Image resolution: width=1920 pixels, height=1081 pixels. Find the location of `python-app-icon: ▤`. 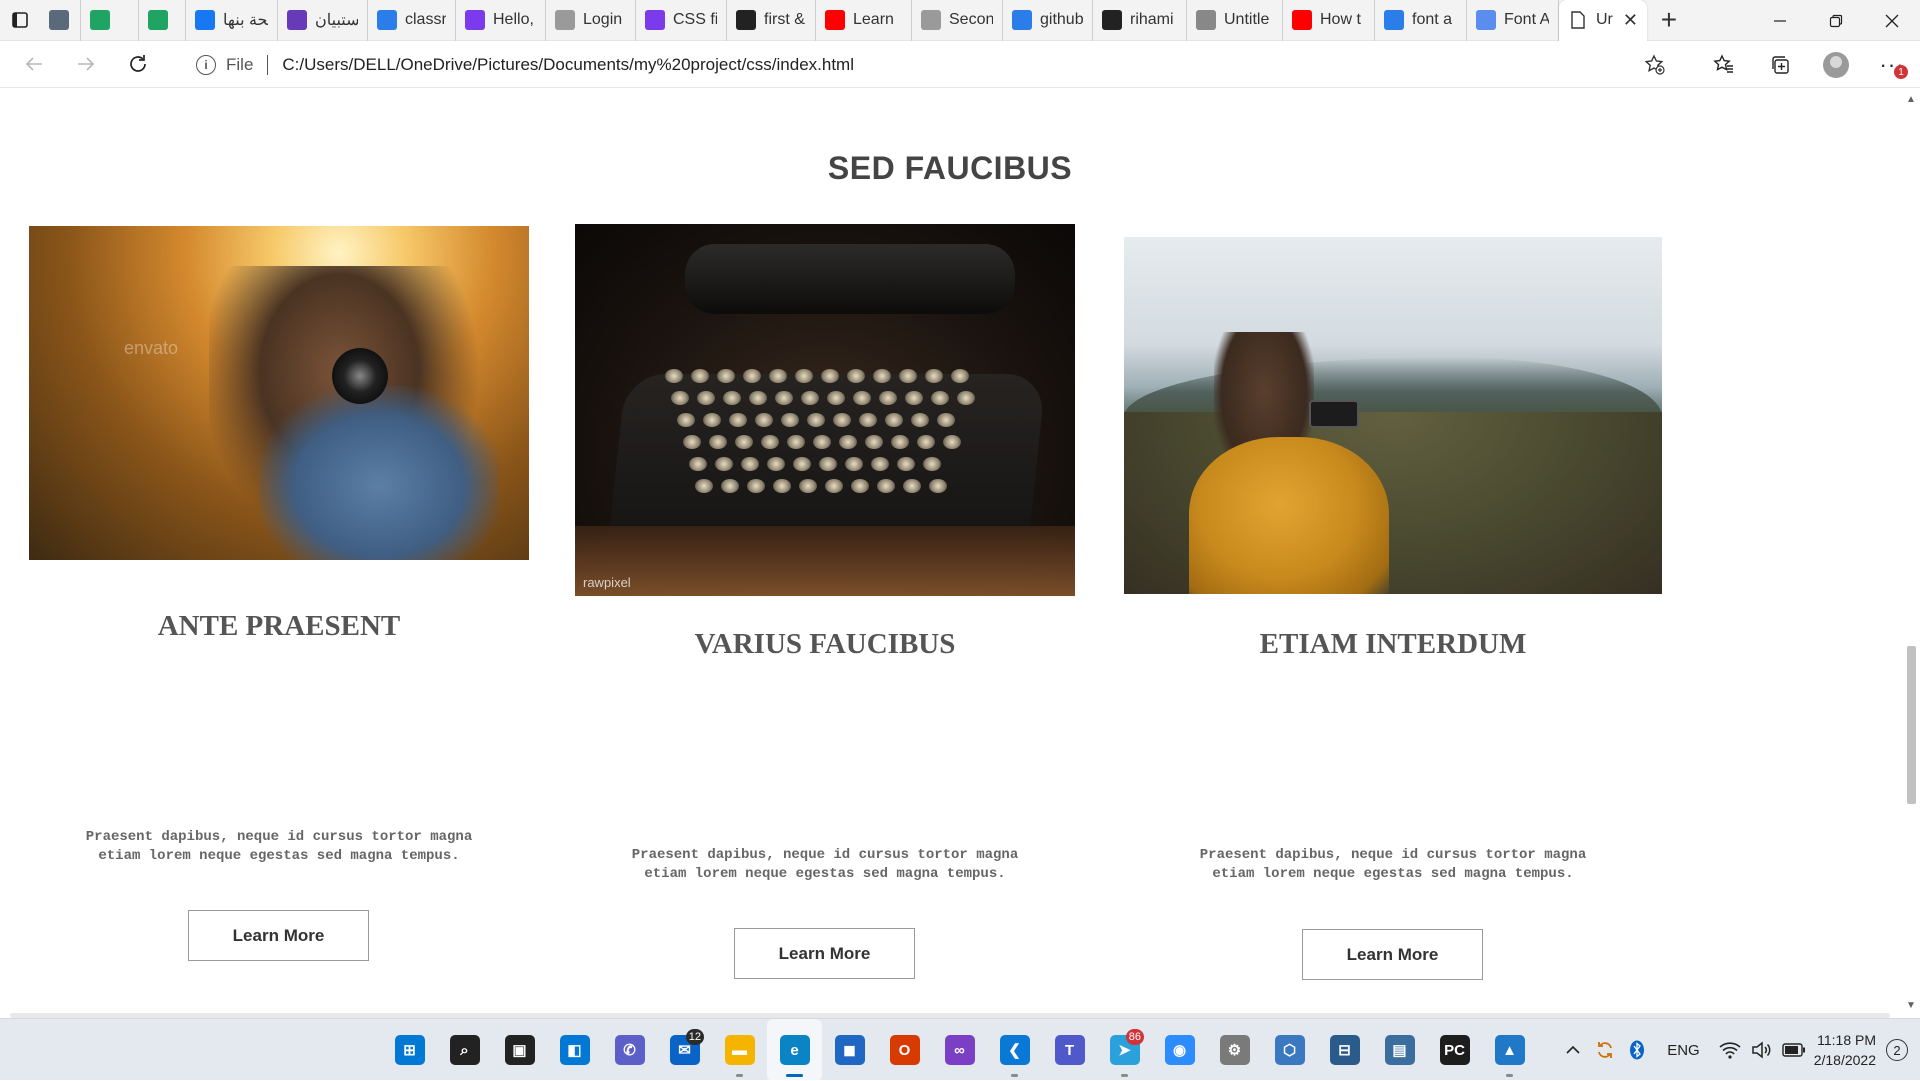

python-app-icon: ▤ is located at coordinates (1399, 1050).